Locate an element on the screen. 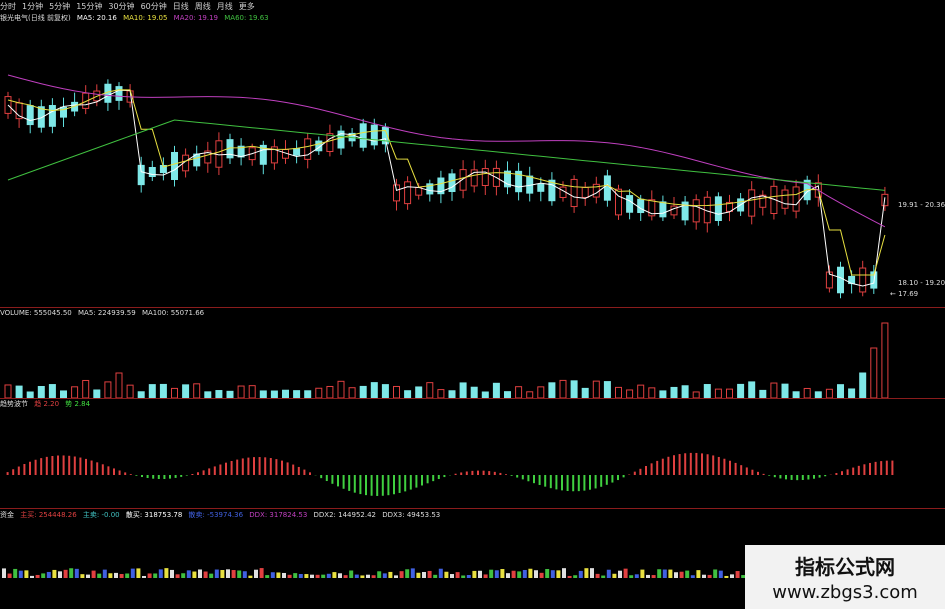  watermark: 指标公式网 www.zbgs3.com is located at coordinates (845, 577).